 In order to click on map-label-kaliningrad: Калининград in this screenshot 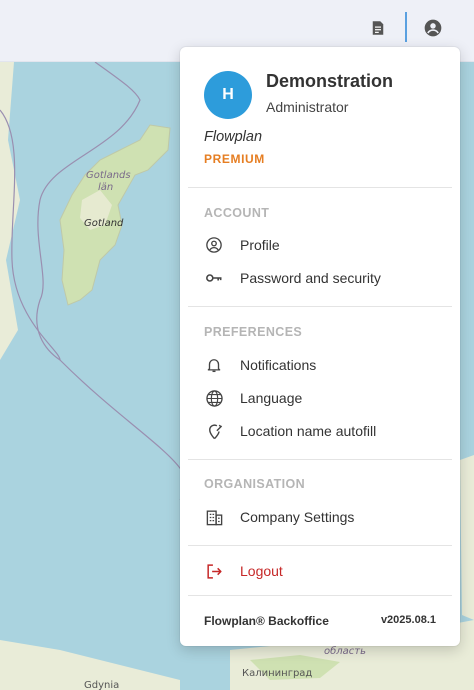, I will do `click(277, 673)`.